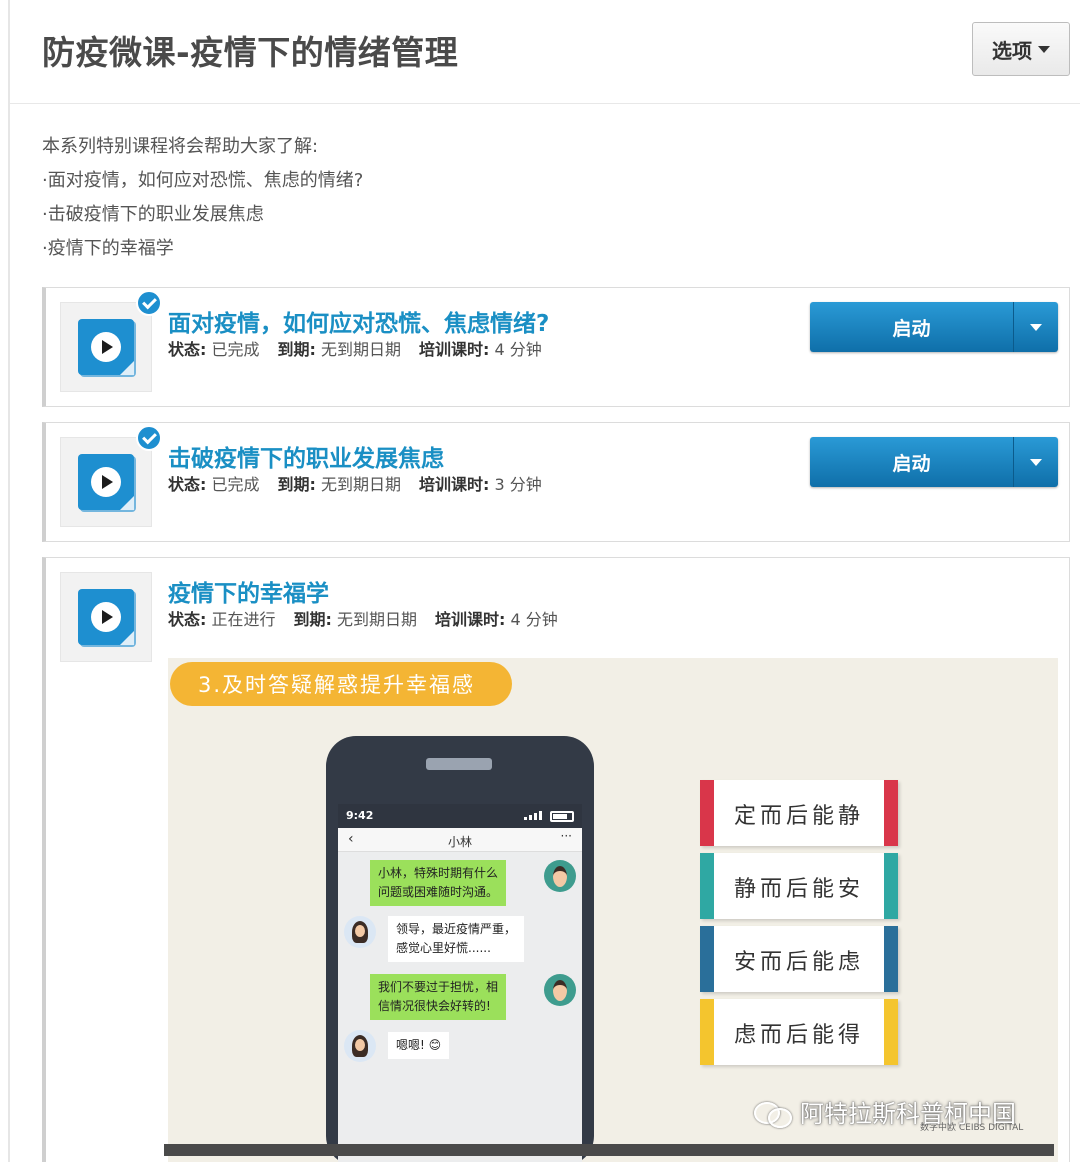 This screenshot has height=1162, width=1080. I want to click on chat-header: ‹ 小林 ···, so click(460, 840).